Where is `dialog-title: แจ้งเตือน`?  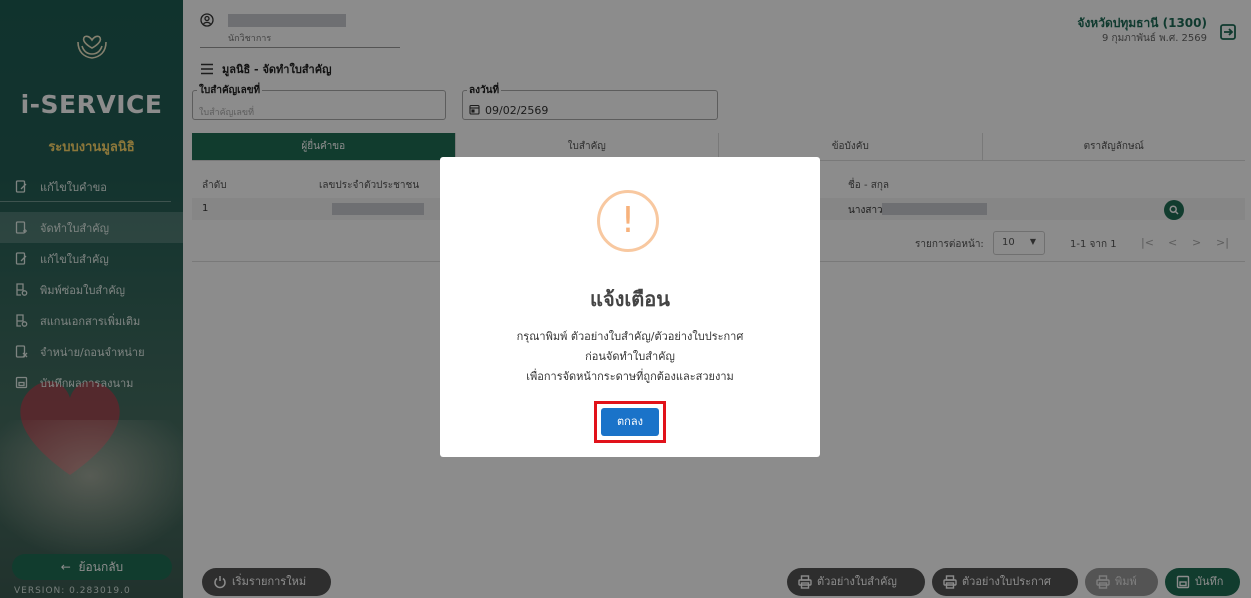 dialog-title: แจ้งเตือน is located at coordinates (630, 299).